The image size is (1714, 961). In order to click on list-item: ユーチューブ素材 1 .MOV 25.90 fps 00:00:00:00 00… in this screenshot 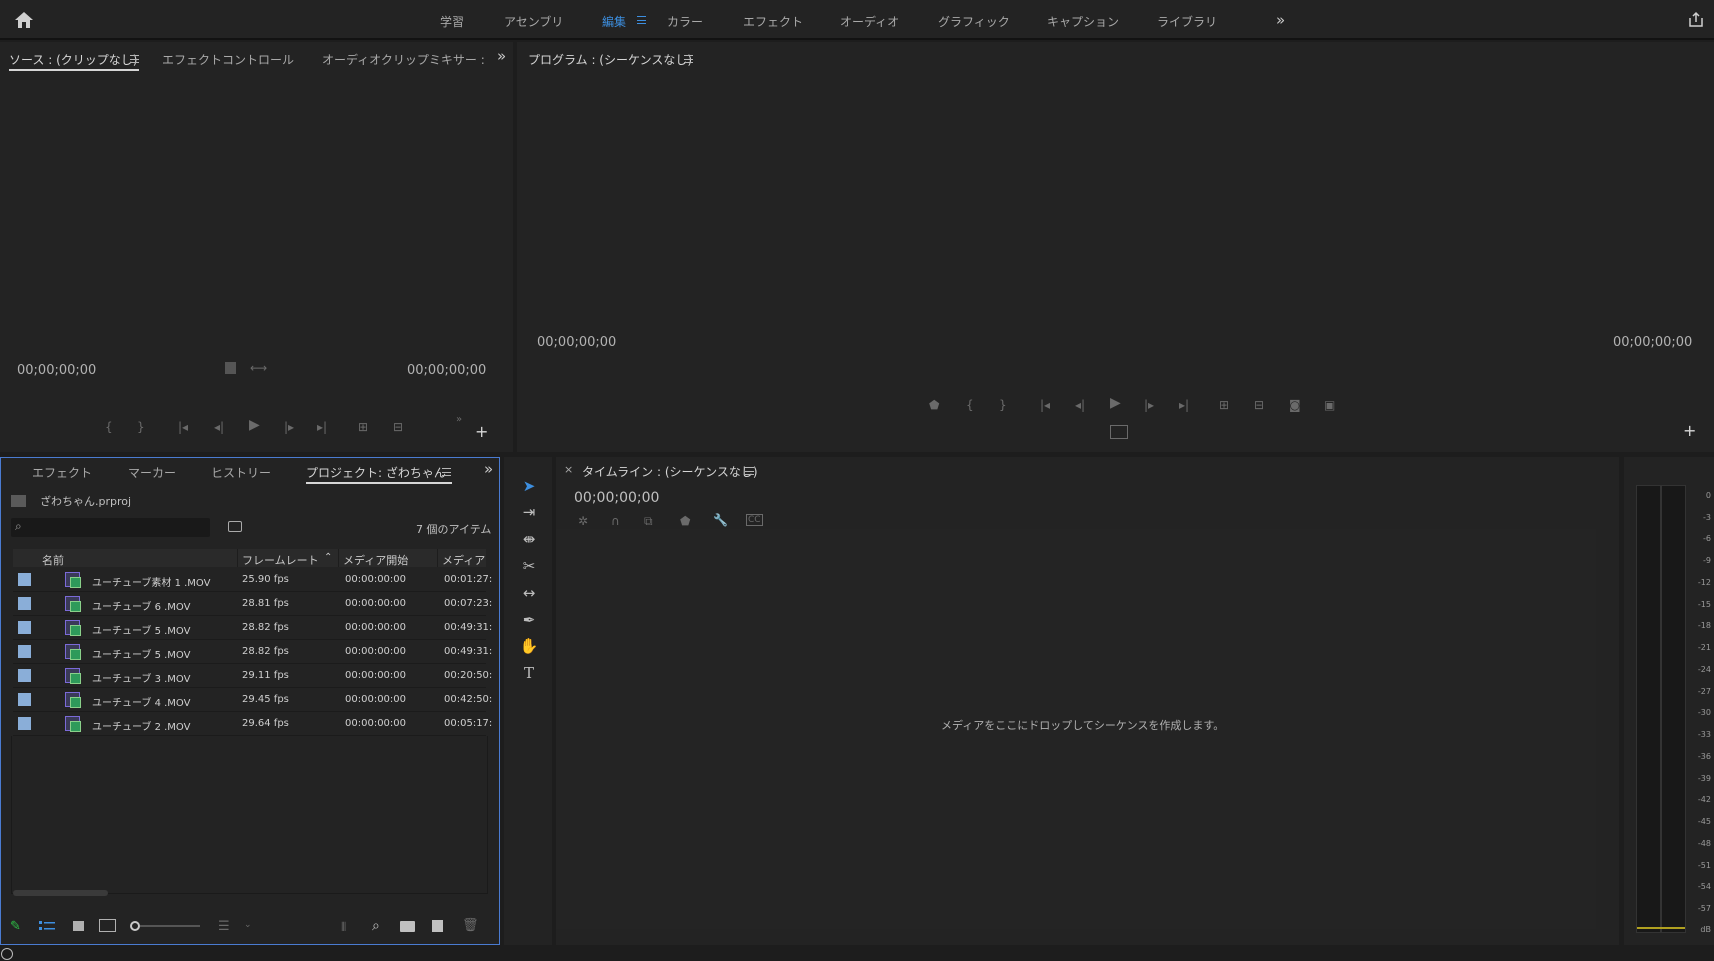, I will do `click(252, 580)`.